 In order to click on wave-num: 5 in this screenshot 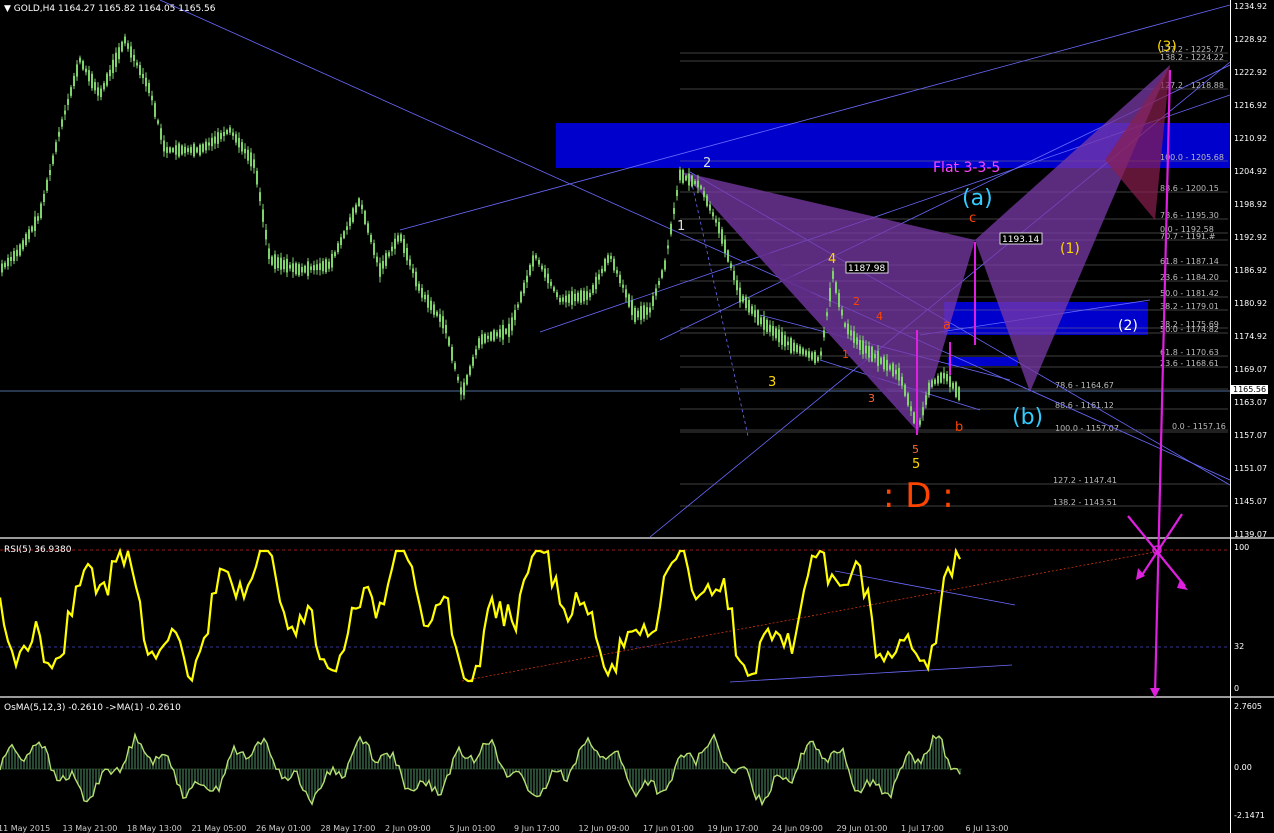, I will do `click(915, 449)`.